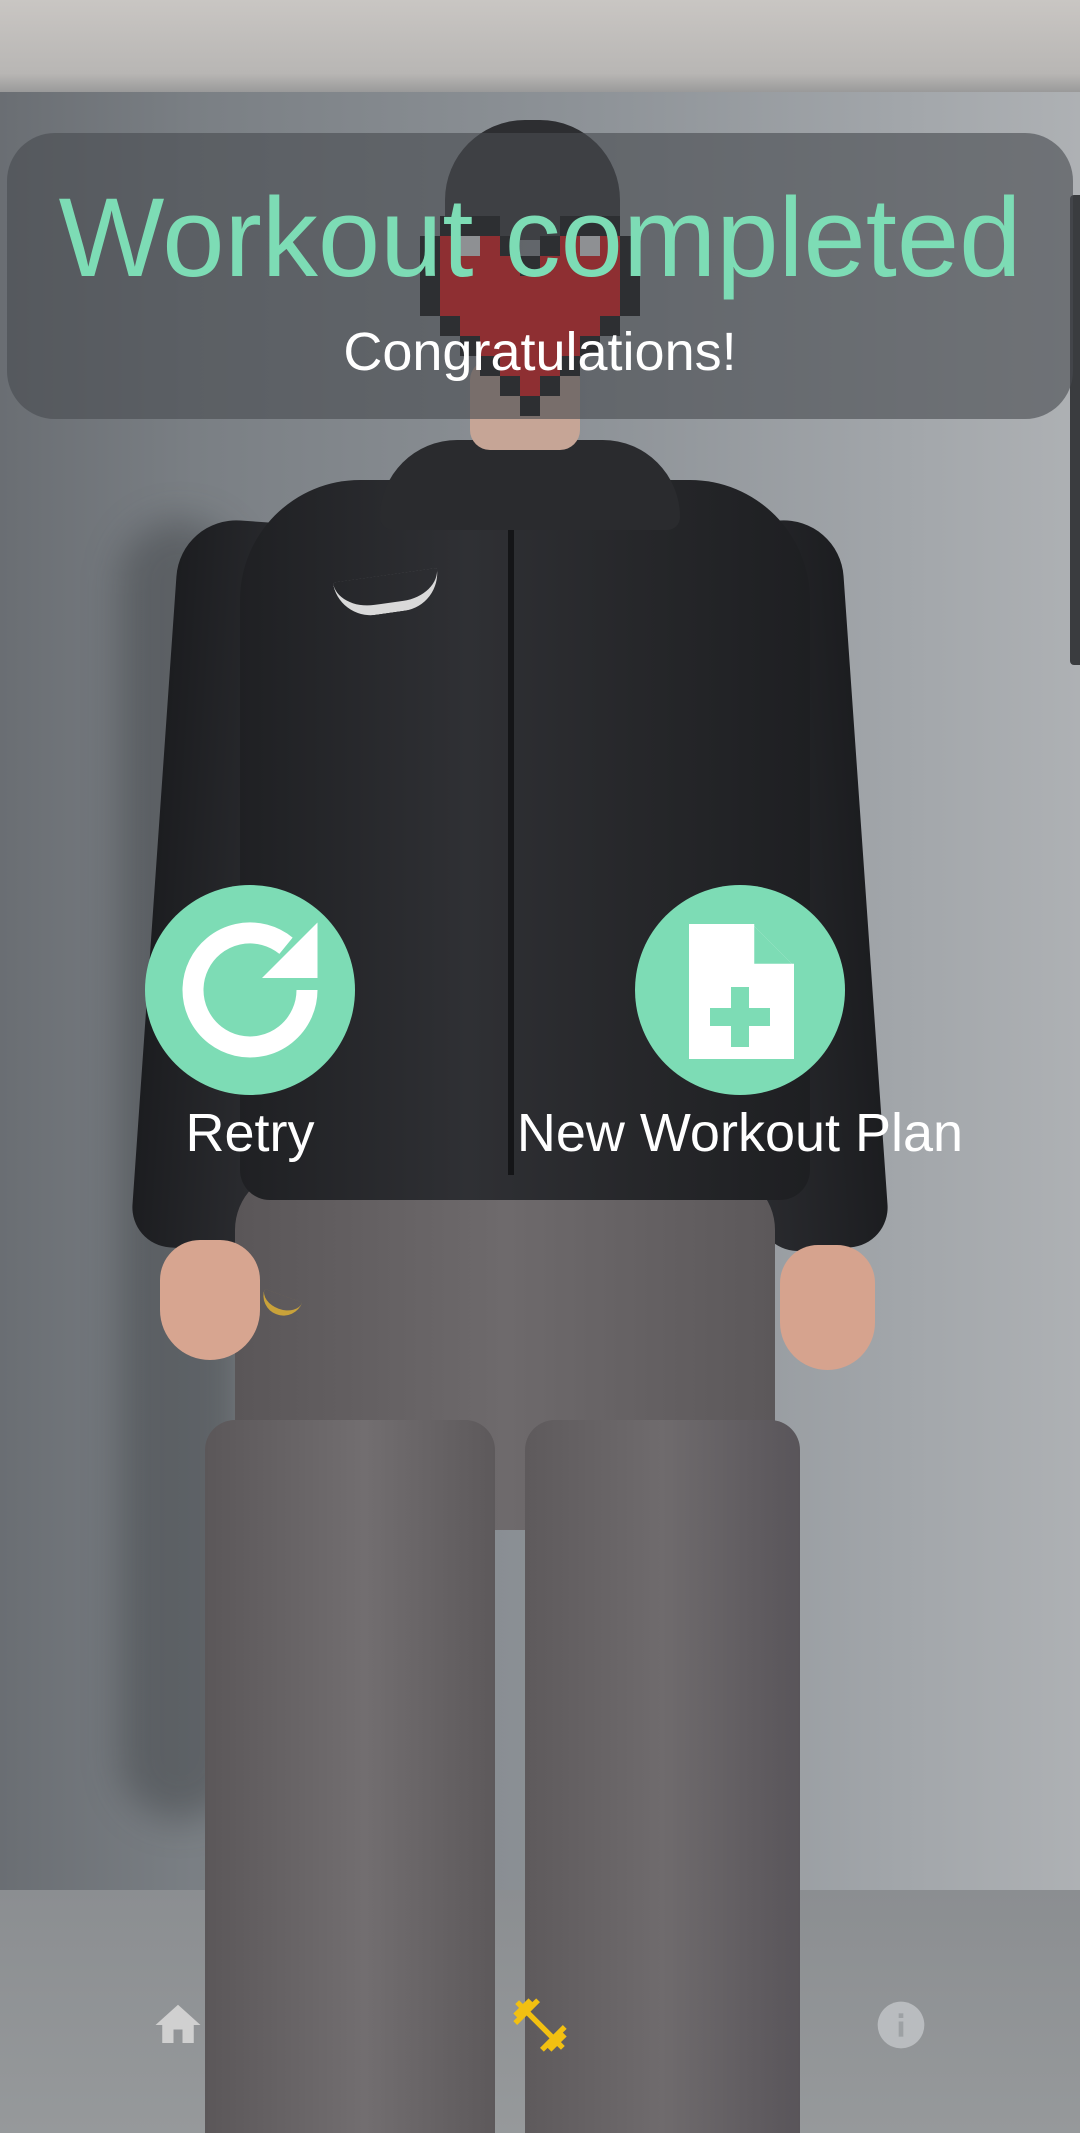 The width and height of the screenshot is (1080, 2133). Describe the element at coordinates (210, 1300) in the screenshot. I see `person-left-hand` at that location.